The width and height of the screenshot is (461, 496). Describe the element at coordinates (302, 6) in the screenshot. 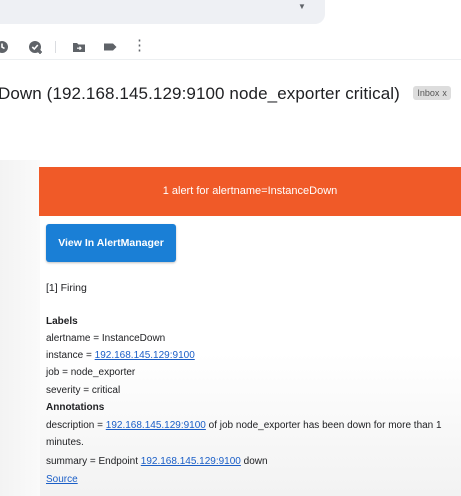

I see `search-options-icon: ▼` at that location.